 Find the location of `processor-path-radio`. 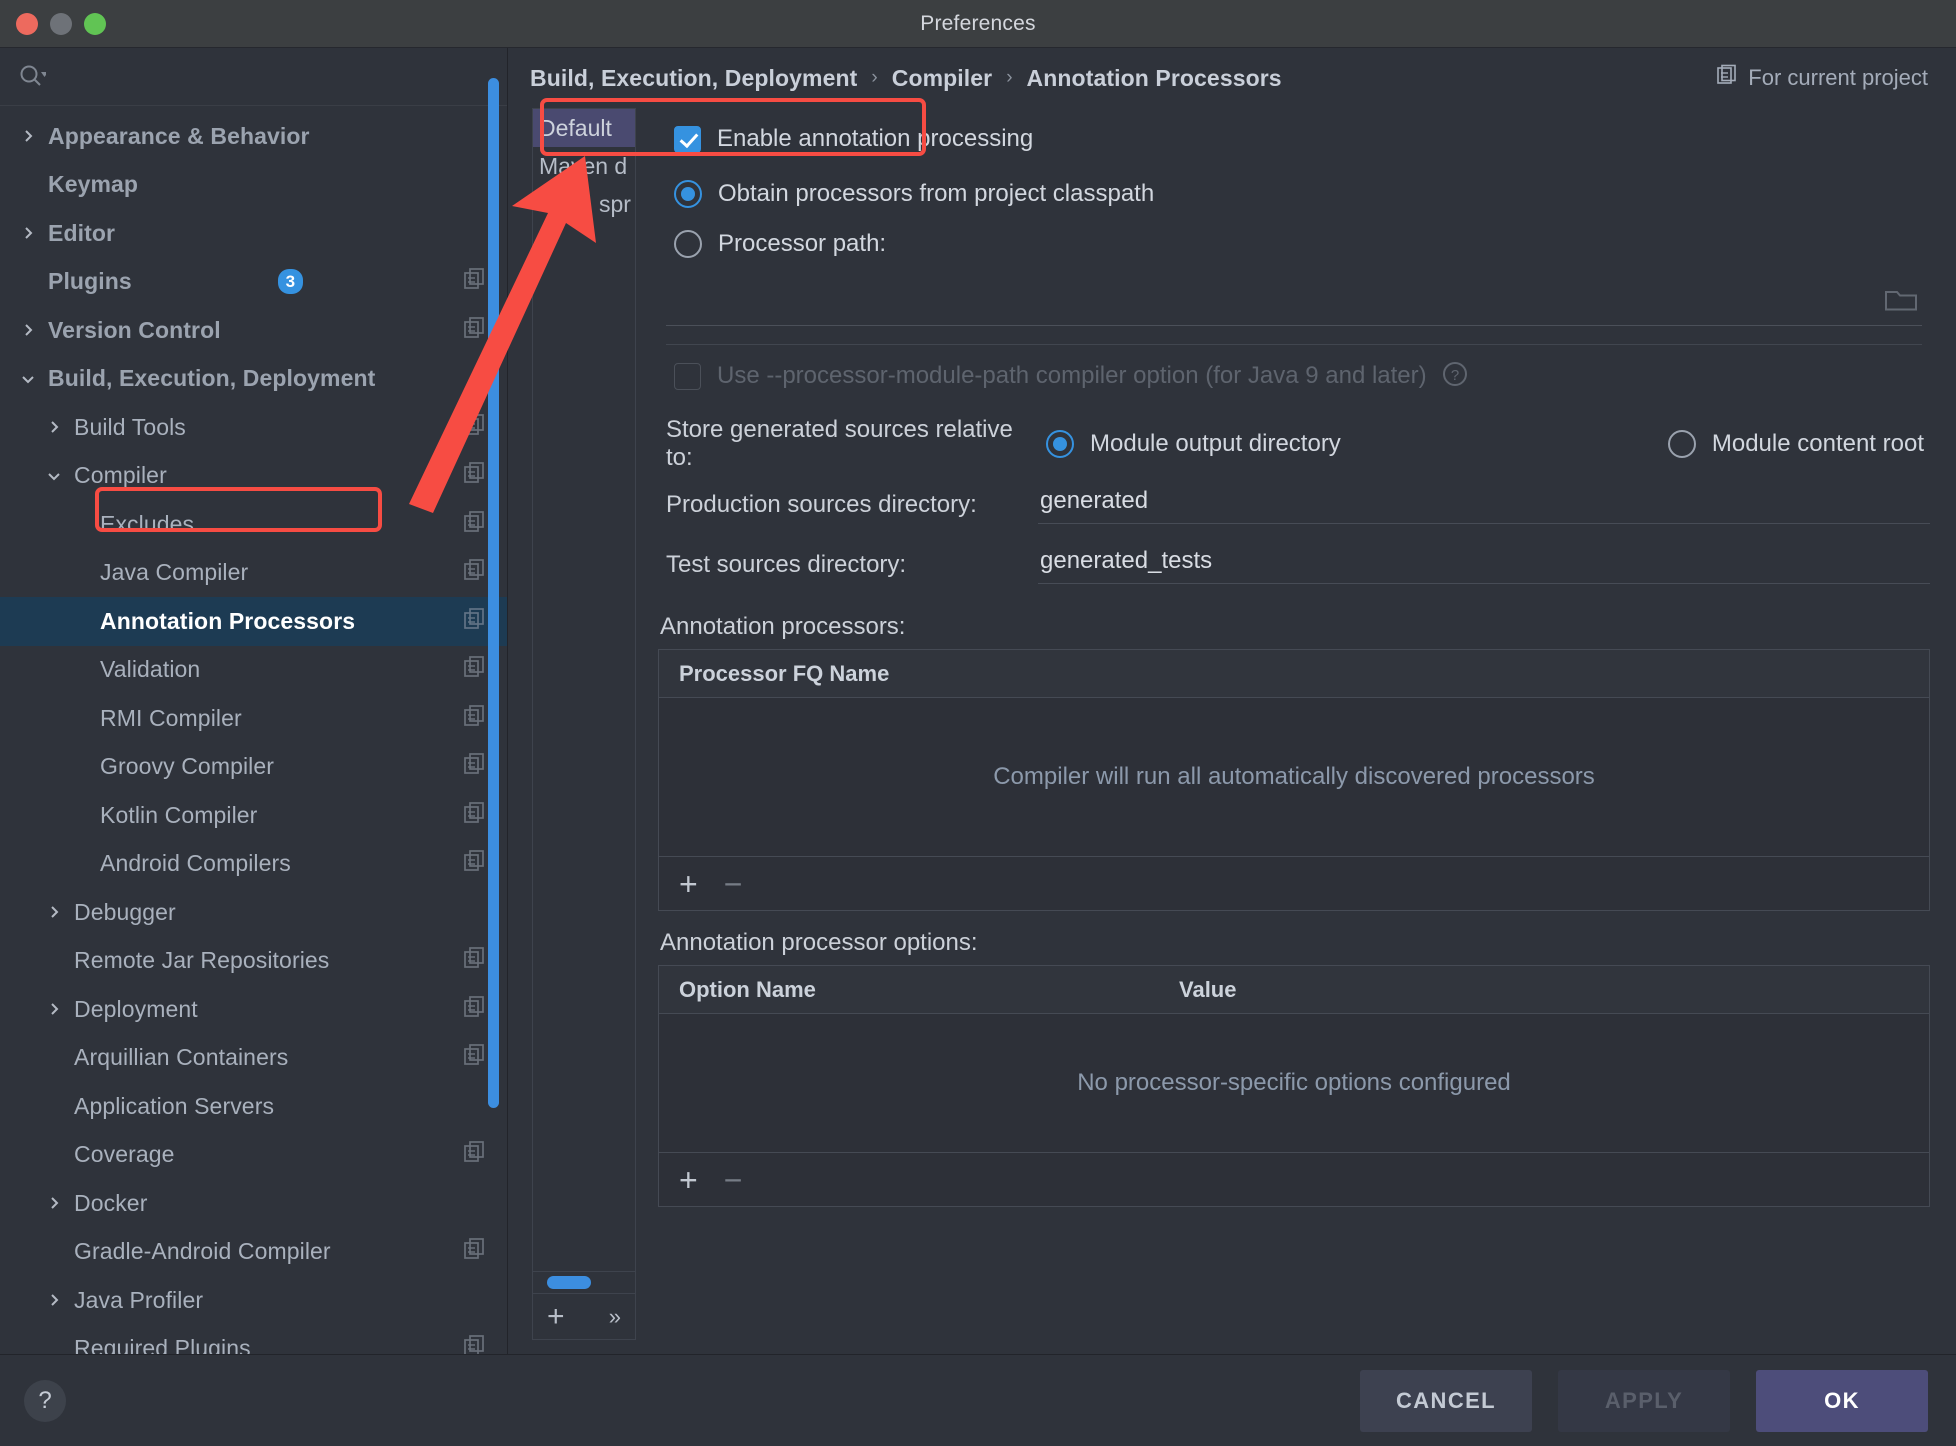

processor-path-radio is located at coordinates (688, 244).